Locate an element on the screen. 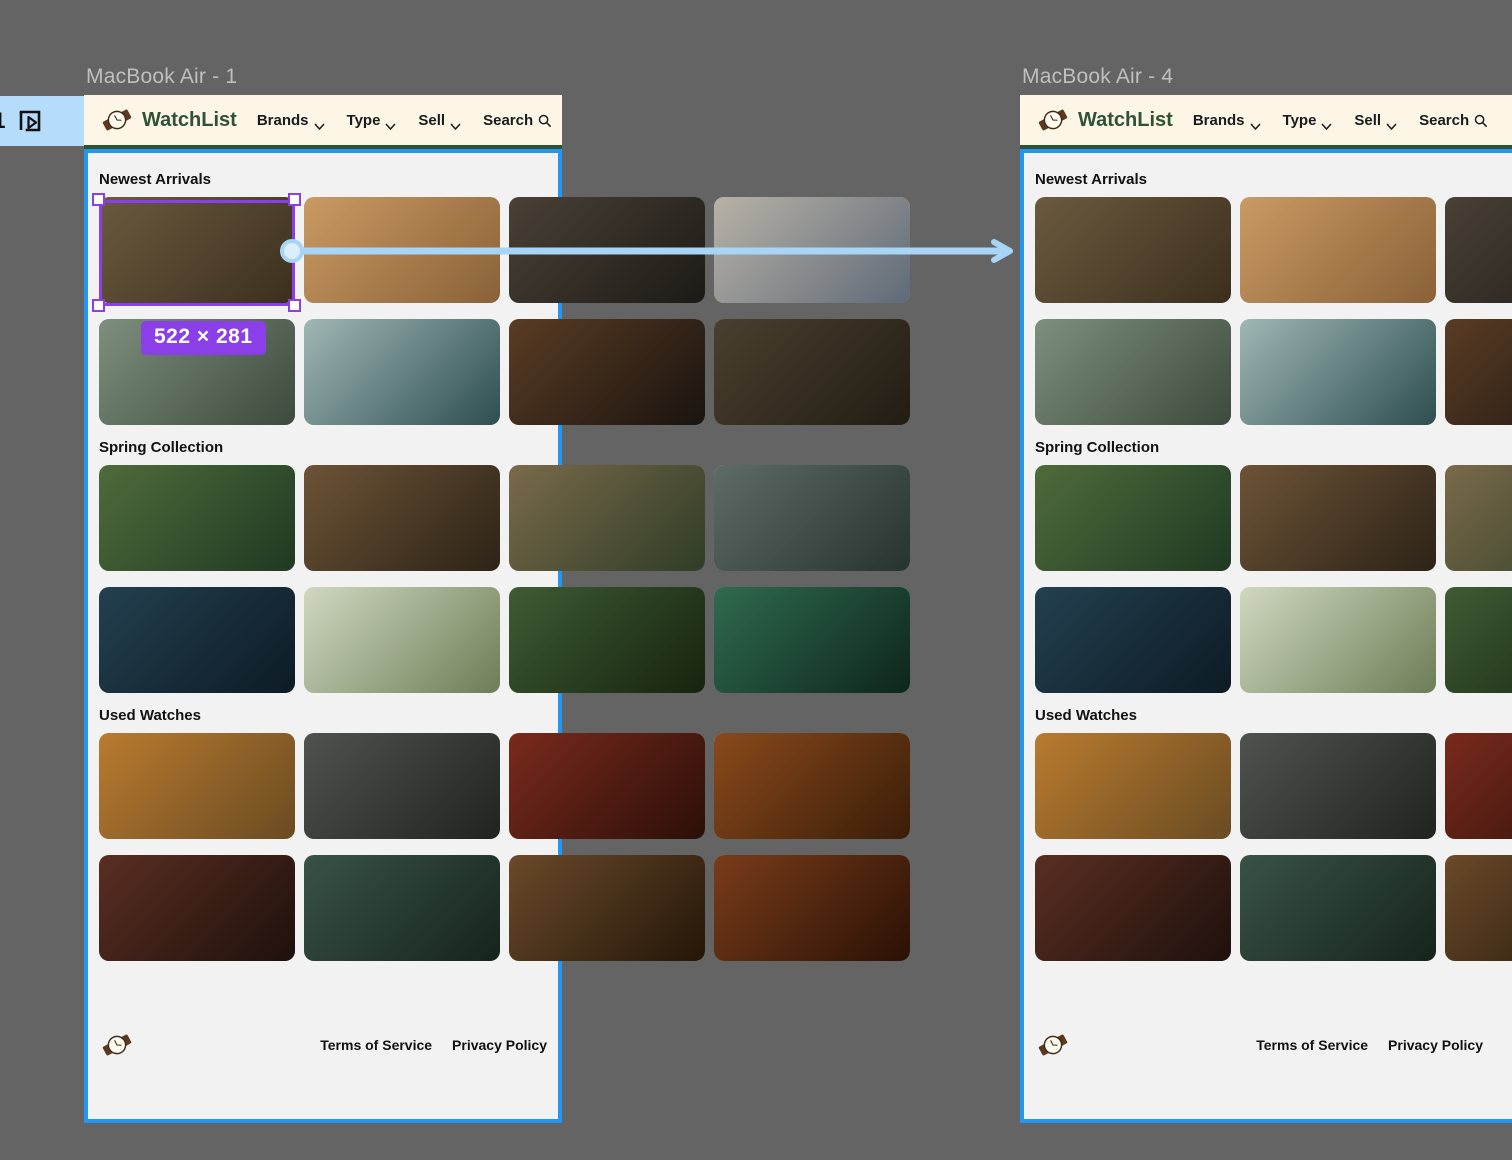 The height and width of the screenshot is (1160, 1512). artboard-label-right: MacBook Air - 4 is located at coordinates (1097, 77).